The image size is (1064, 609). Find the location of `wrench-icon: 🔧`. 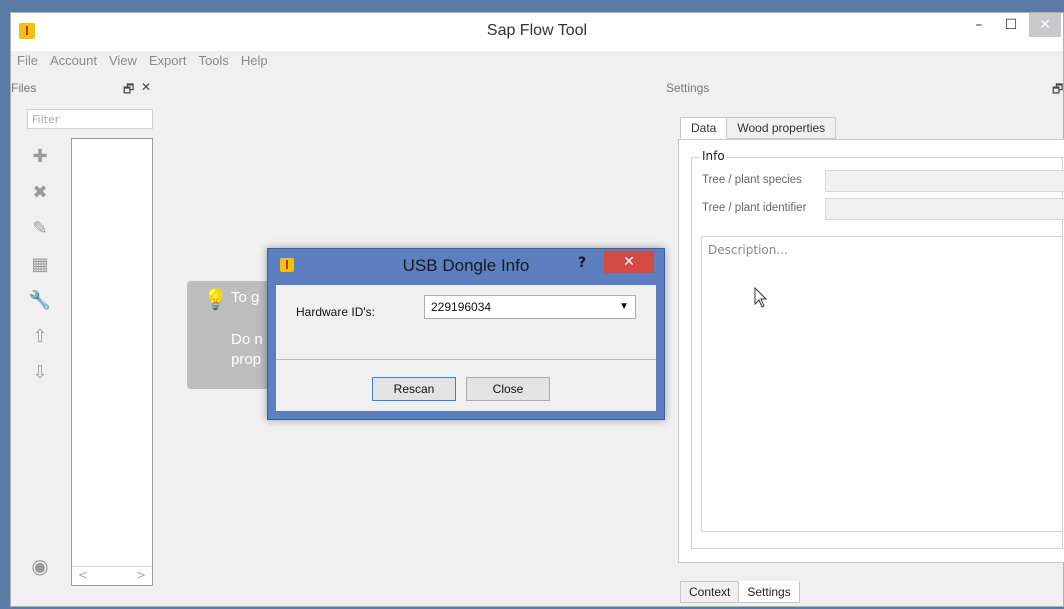

wrench-icon: 🔧 is located at coordinates (40, 300).